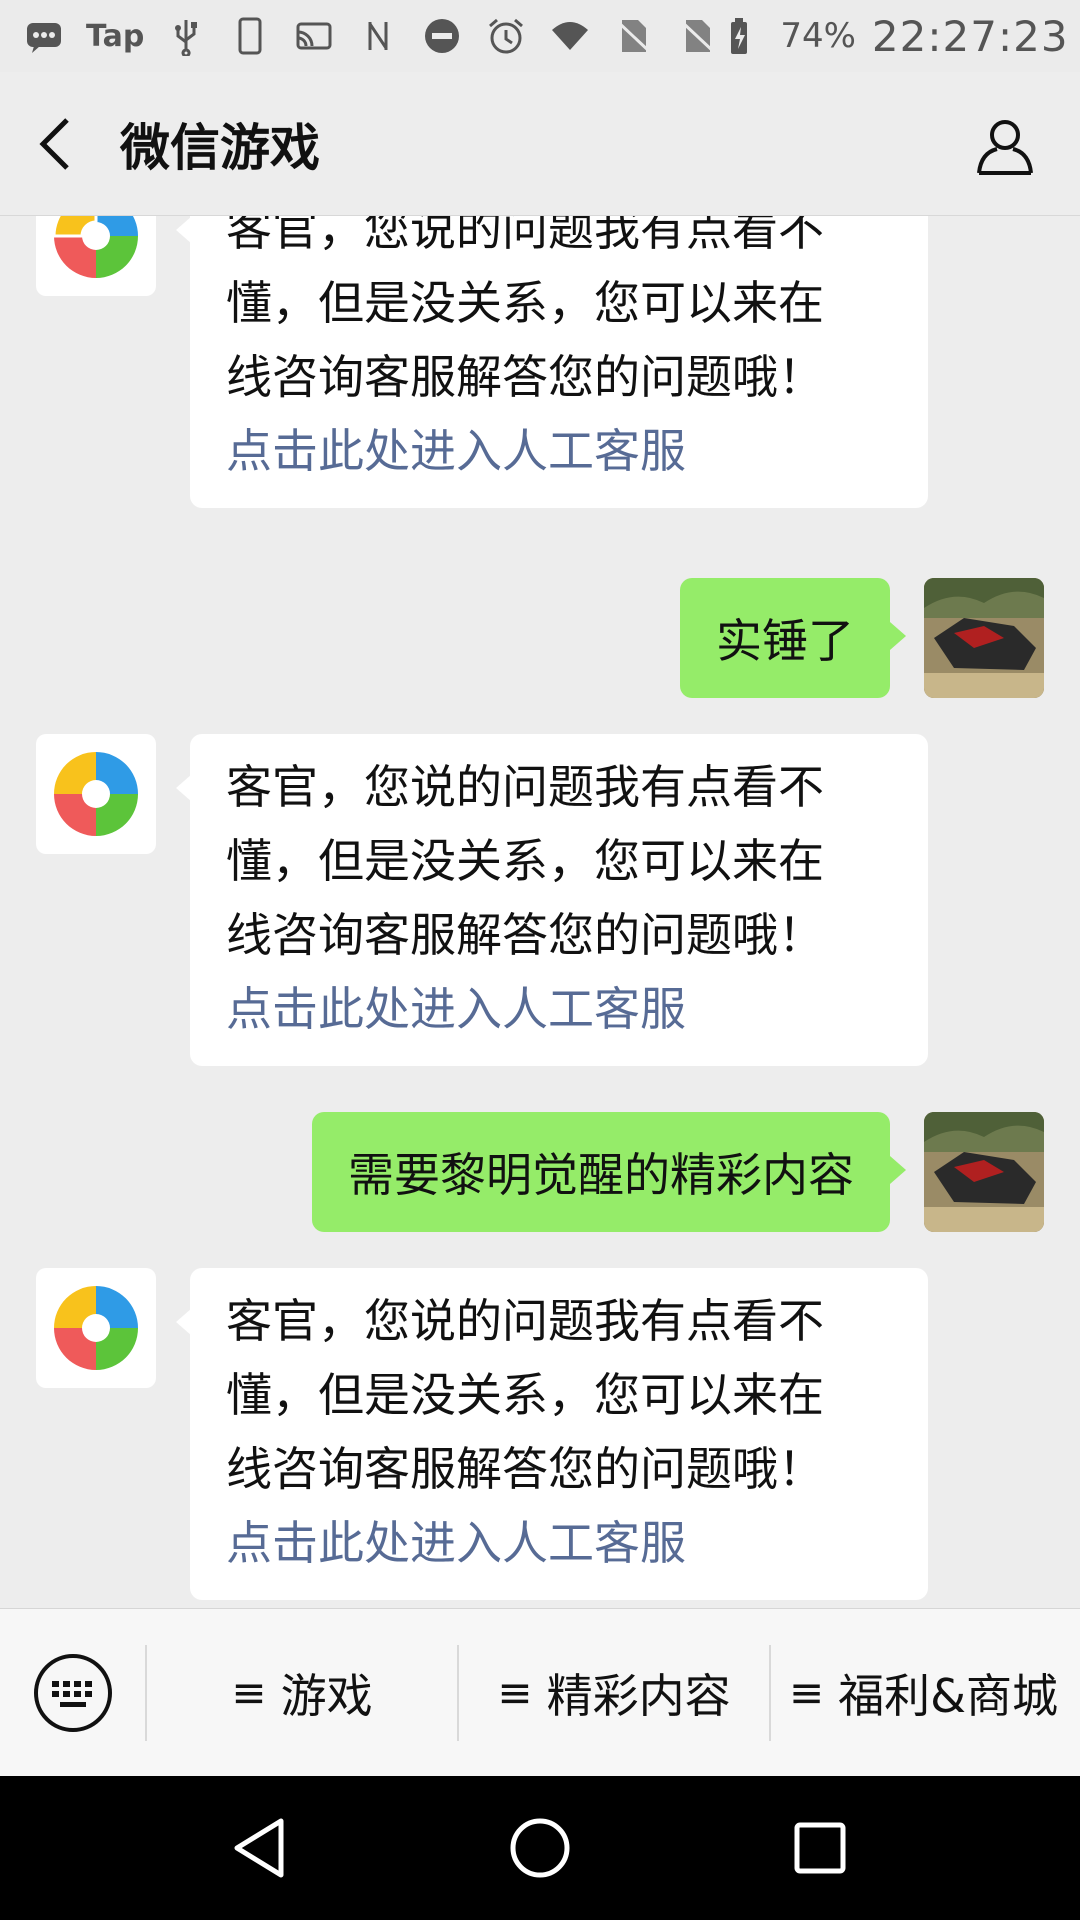  Describe the element at coordinates (818, 36) in the screenshot. I see `battery-percent: 74%` at that location.